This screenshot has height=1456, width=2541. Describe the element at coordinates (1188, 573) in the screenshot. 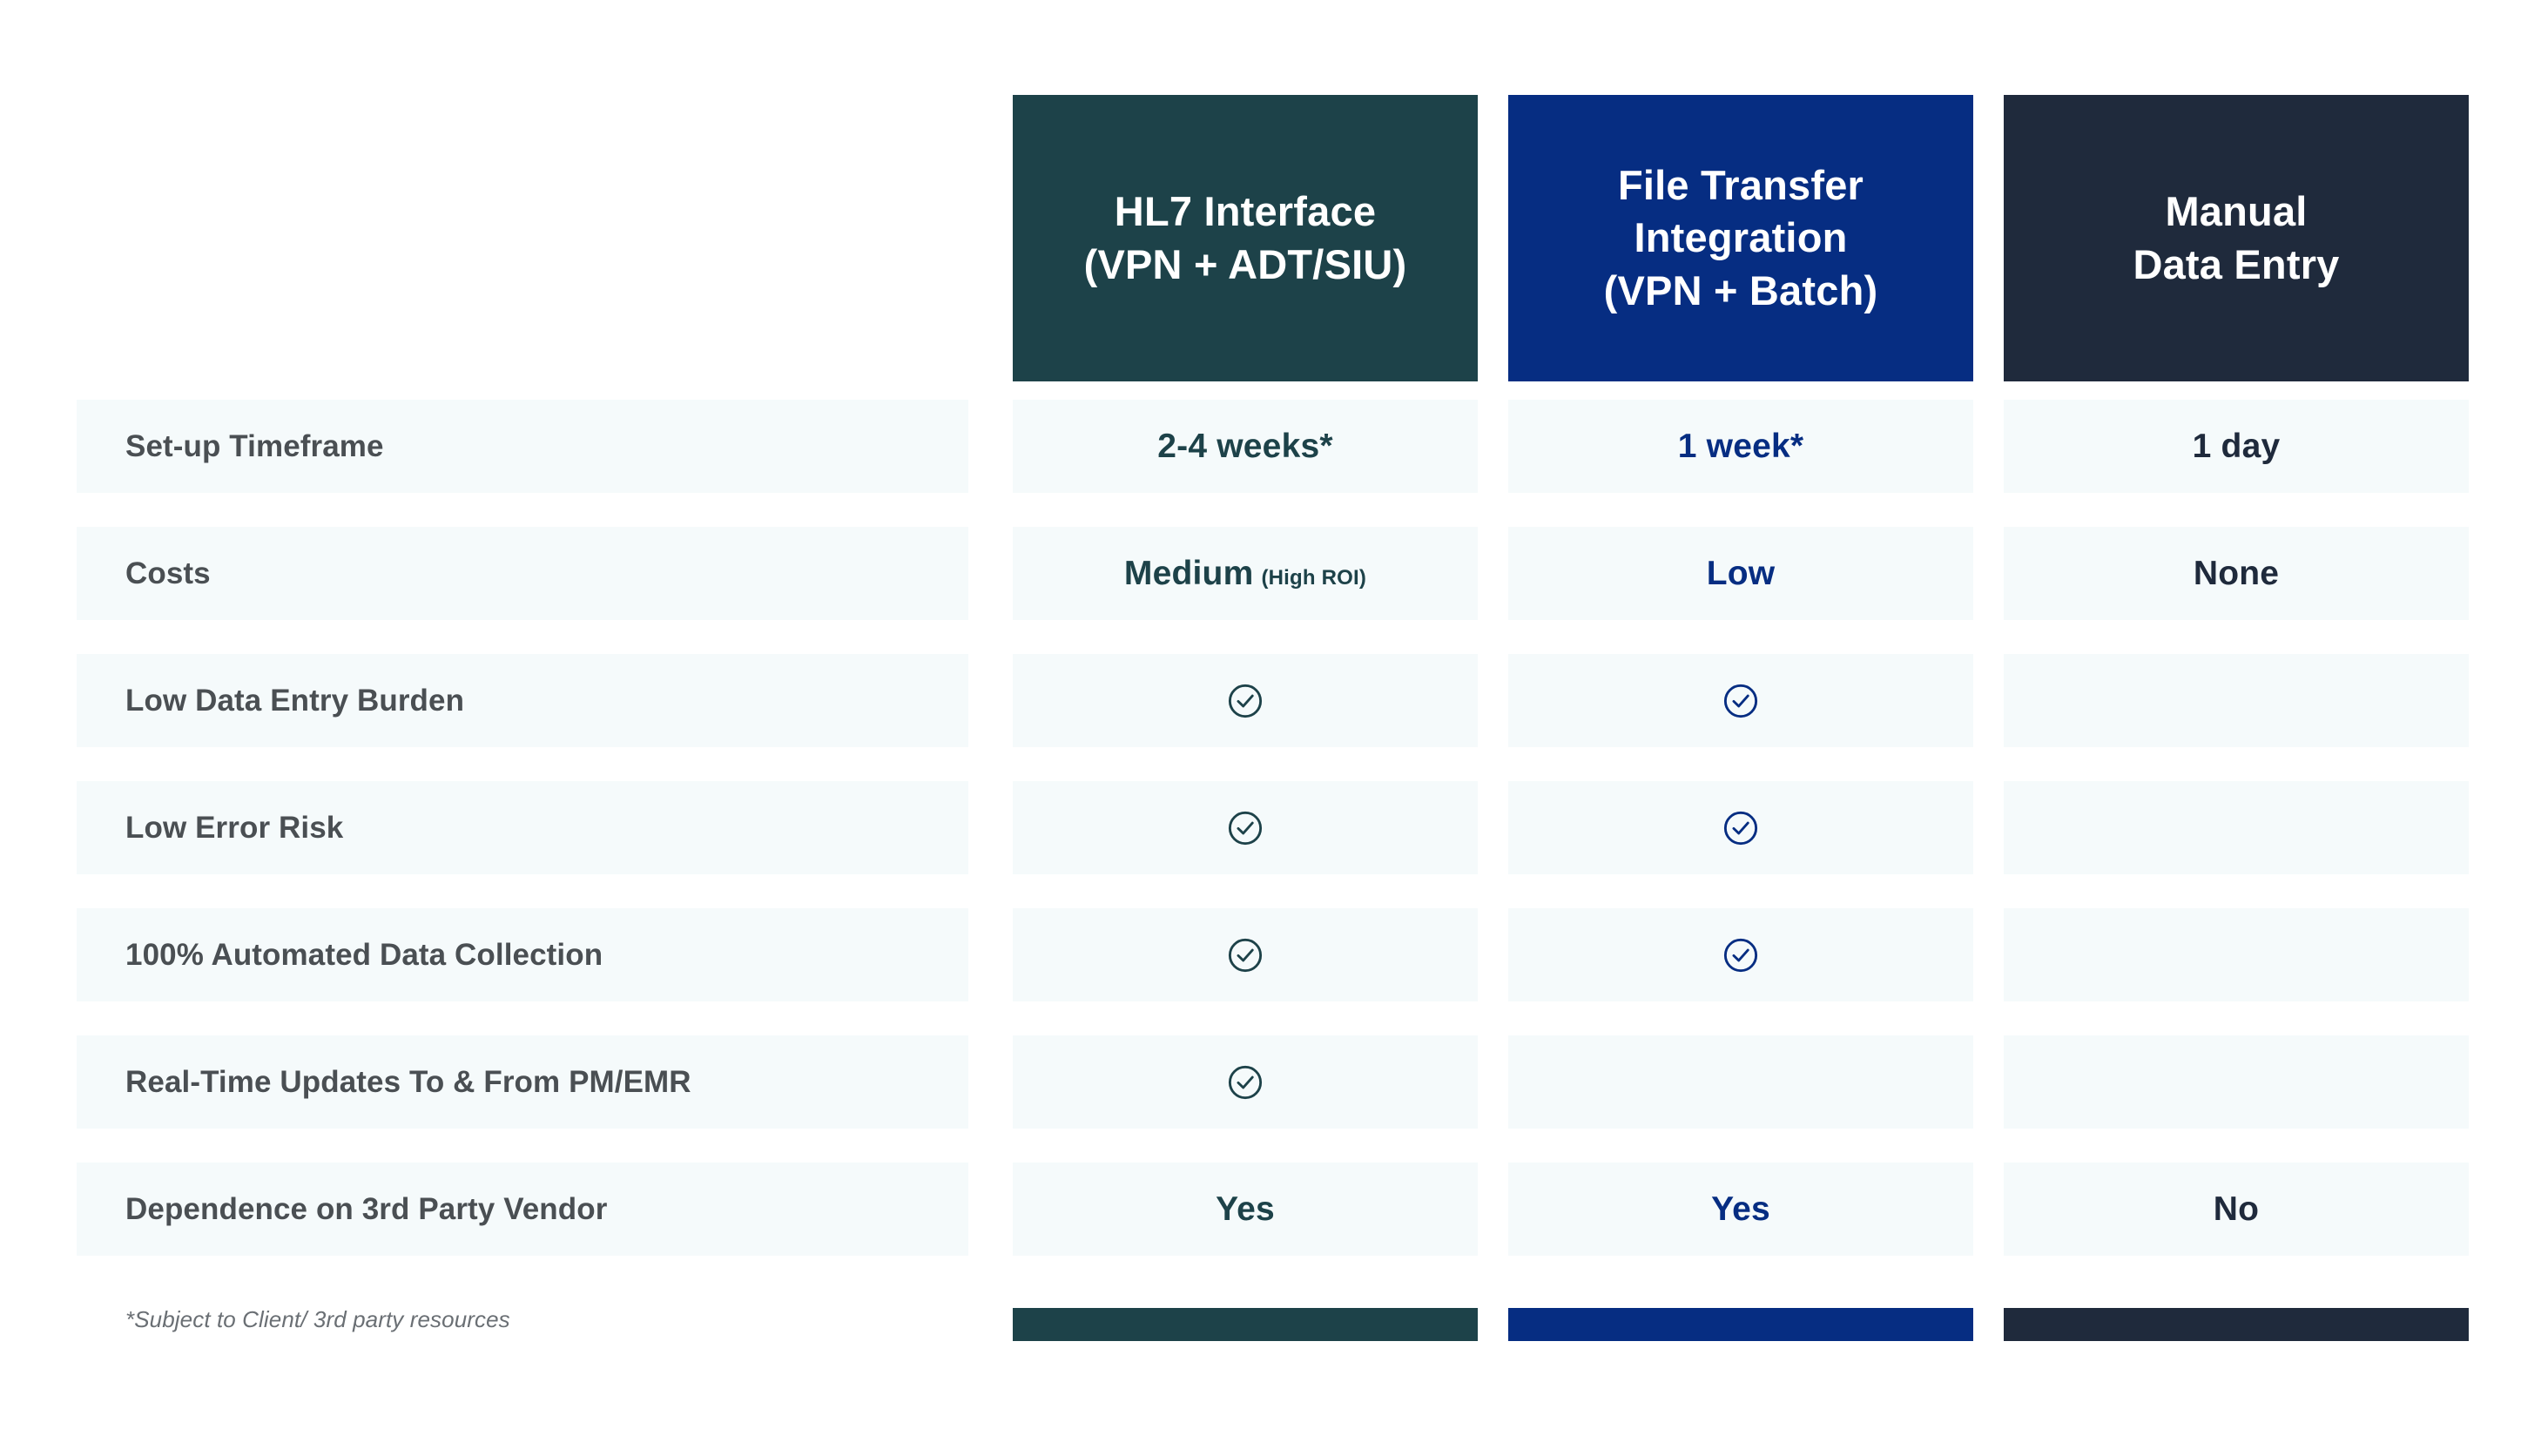

I see `cell-value-main: Medium` at that location.